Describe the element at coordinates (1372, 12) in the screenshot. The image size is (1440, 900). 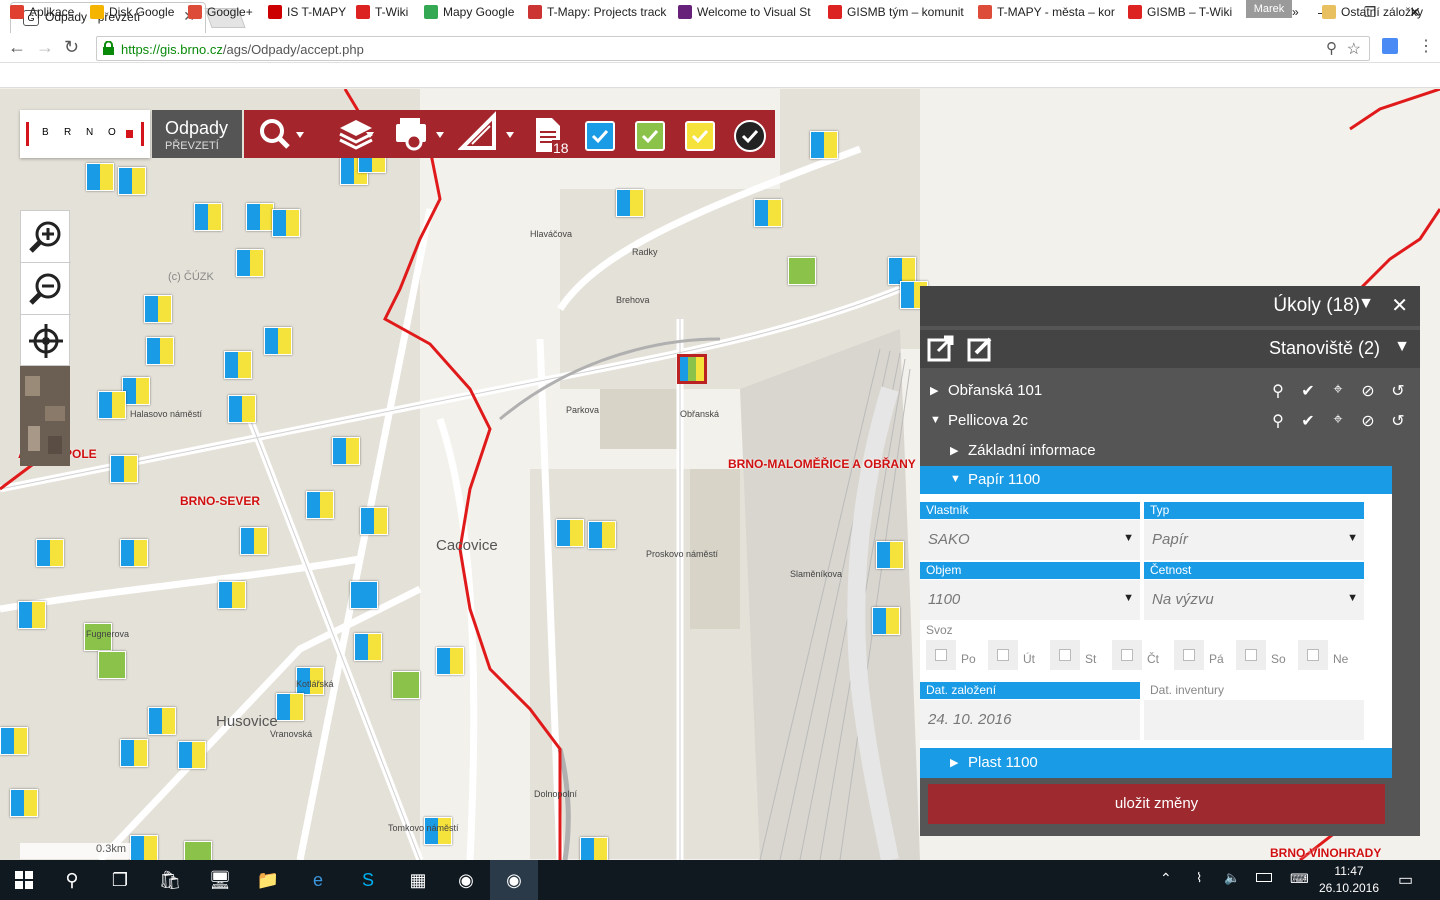
I see `other-bookmarks: Ostatní záložky` at that location.